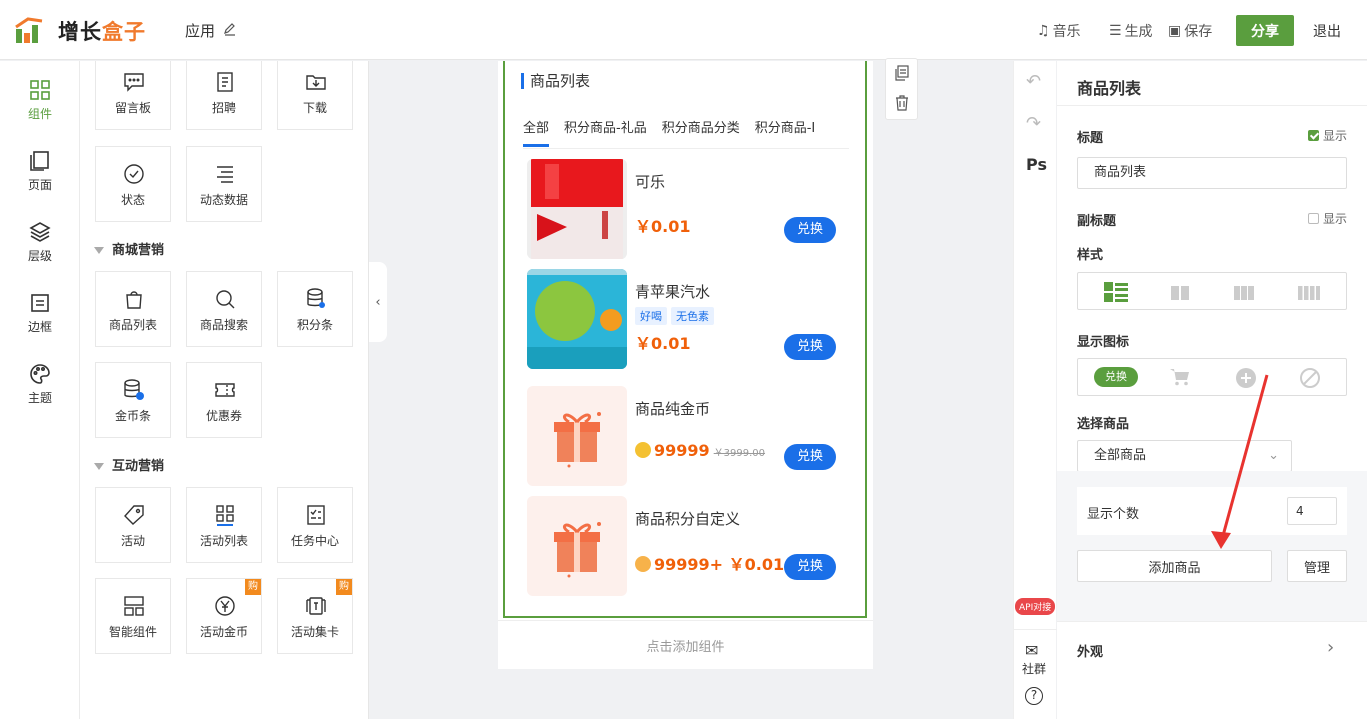 Image resolution: width=1367 pixels, height=719 pixels. Describe the element at coordinates (1327, 218) in the screenshot. I see `subtitle-show-checkbox: 显示` at that location.